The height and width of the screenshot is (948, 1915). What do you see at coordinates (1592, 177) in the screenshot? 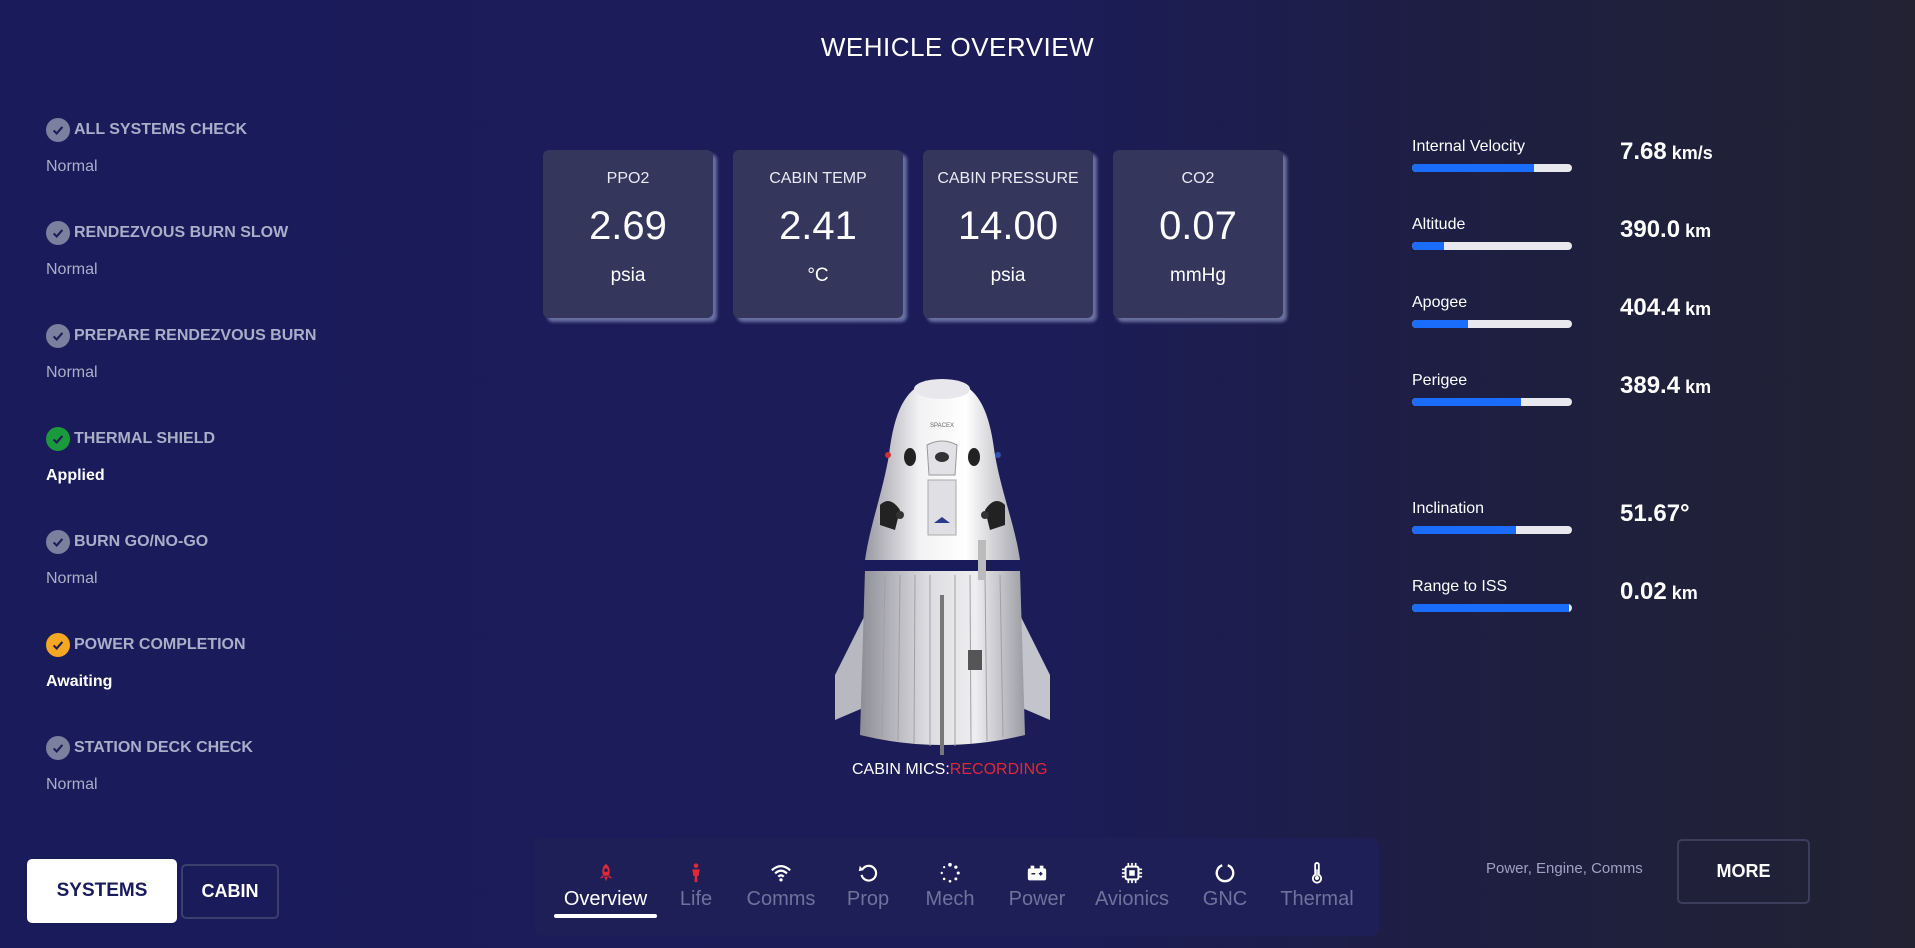
I see `telemetry-row-velocity: Internal Velocity 7.68 km/s` at bounding box center [1592, 177].